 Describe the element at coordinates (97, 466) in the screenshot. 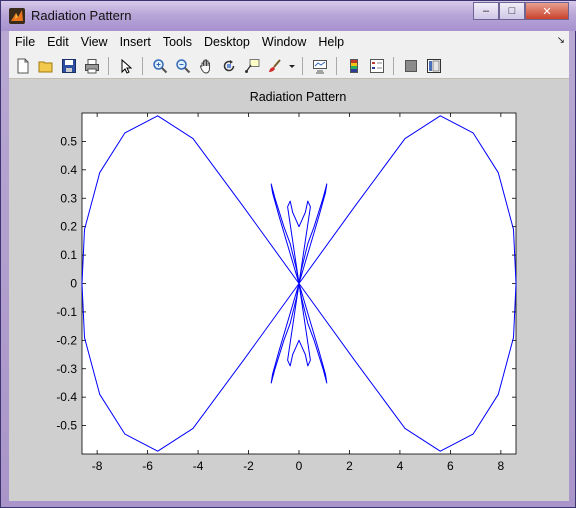

I see `x-tick-label: -8` at that location.